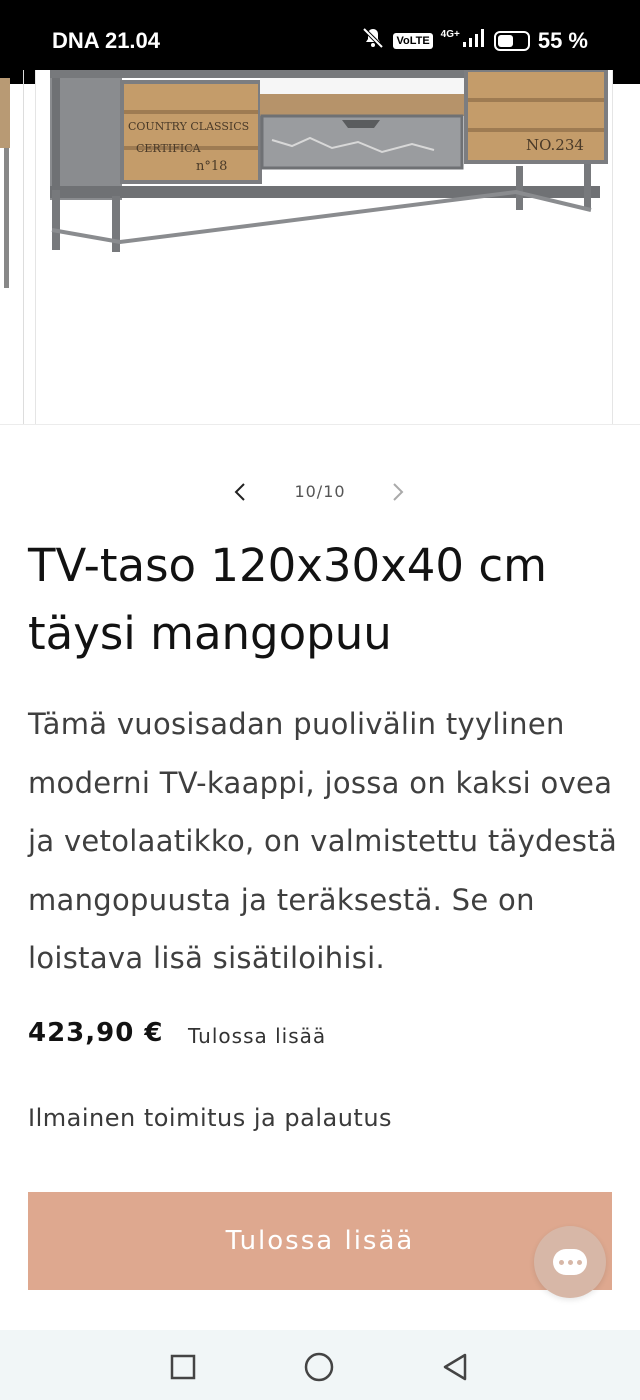 This screenshot has height=1400, width=640. Describe the element at coordinates (455, 1367) in the screenshot. I see `back-triangle-icon` at that location.